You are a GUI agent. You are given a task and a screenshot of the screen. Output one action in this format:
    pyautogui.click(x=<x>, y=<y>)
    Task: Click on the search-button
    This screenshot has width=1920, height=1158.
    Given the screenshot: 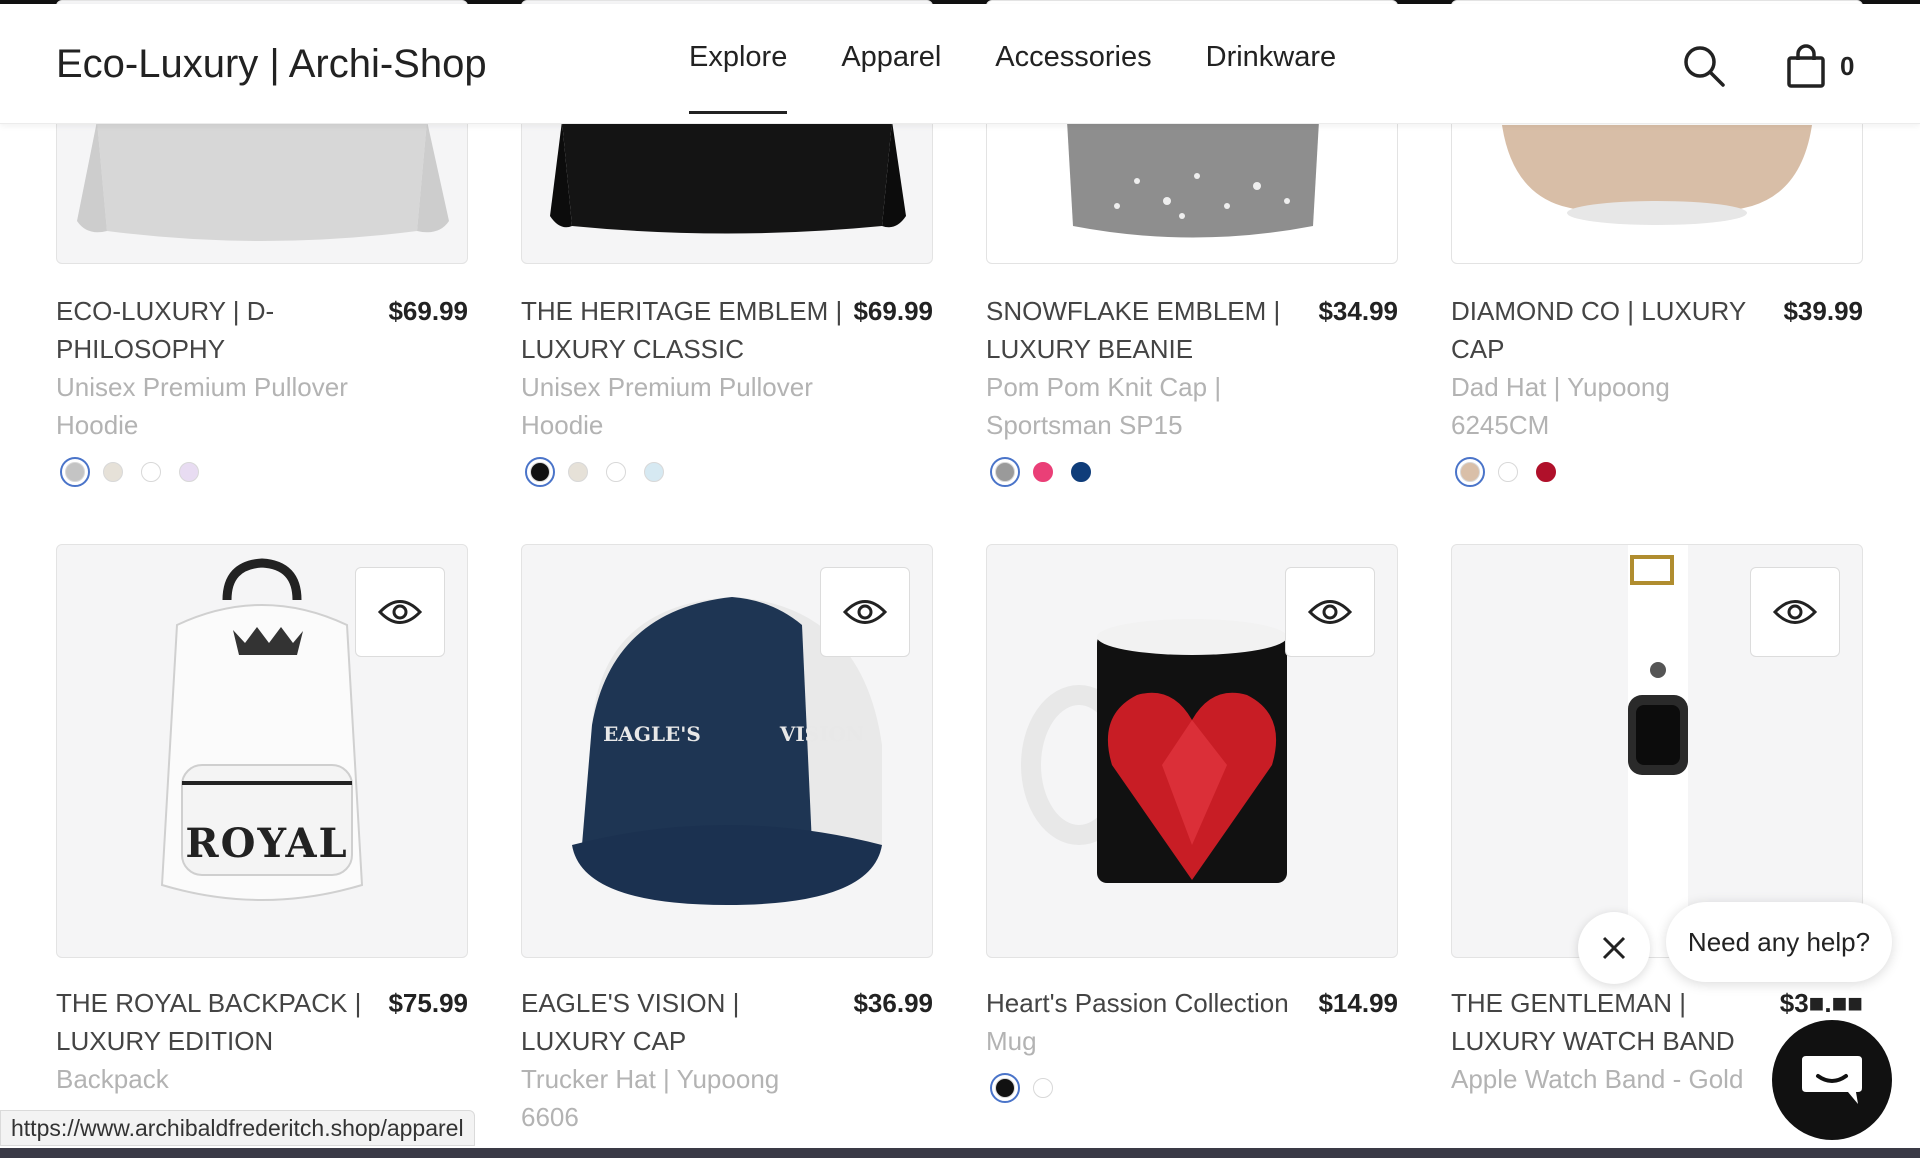 What is the action you would take?
    pyautogui.click(x=1704, y=66)
    